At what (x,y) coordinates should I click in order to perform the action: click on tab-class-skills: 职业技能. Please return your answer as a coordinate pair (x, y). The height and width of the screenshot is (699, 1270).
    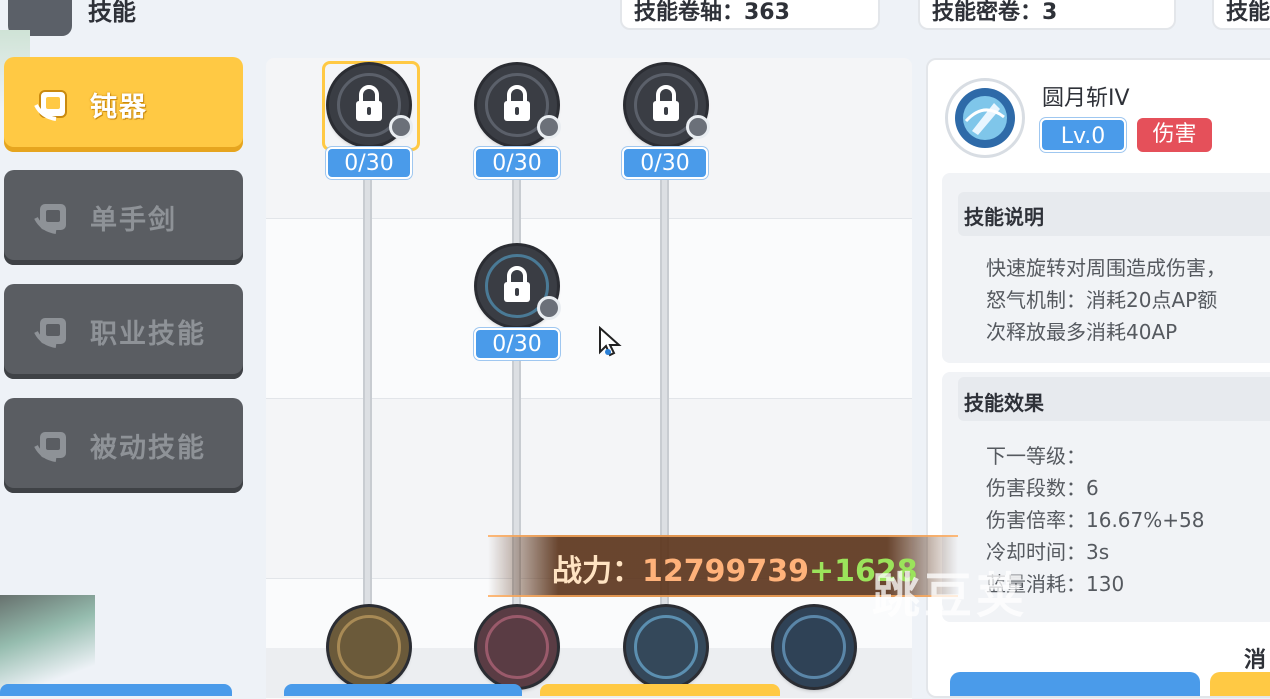
    Looking at the image, I should click on (123, 331).